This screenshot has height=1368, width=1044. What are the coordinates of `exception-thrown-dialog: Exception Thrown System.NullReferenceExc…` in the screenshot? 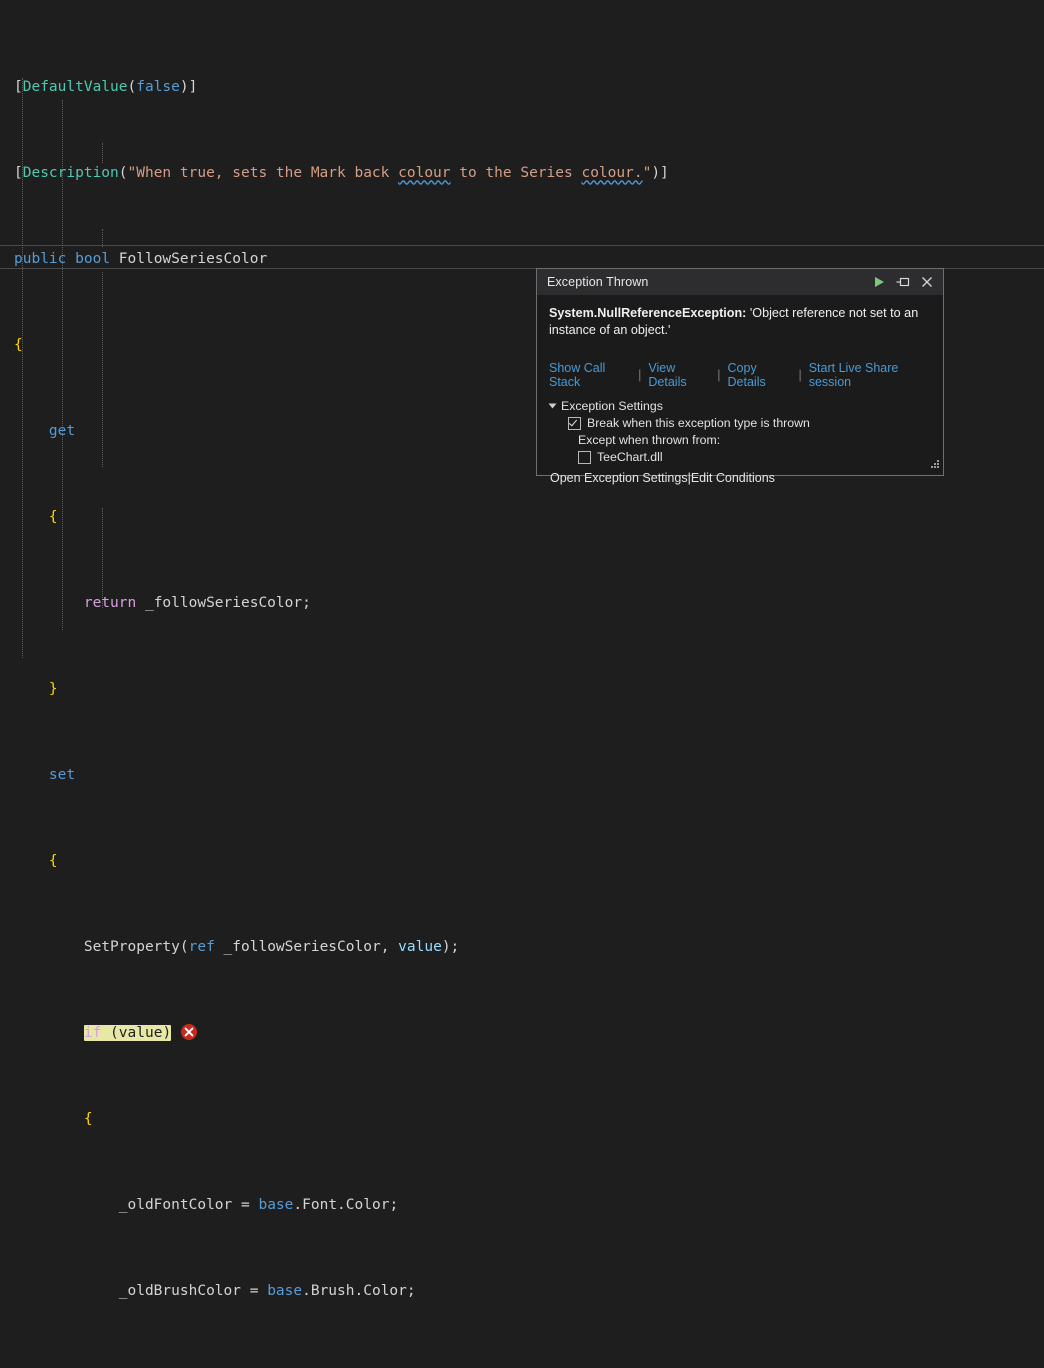 It's located at (740, 372).